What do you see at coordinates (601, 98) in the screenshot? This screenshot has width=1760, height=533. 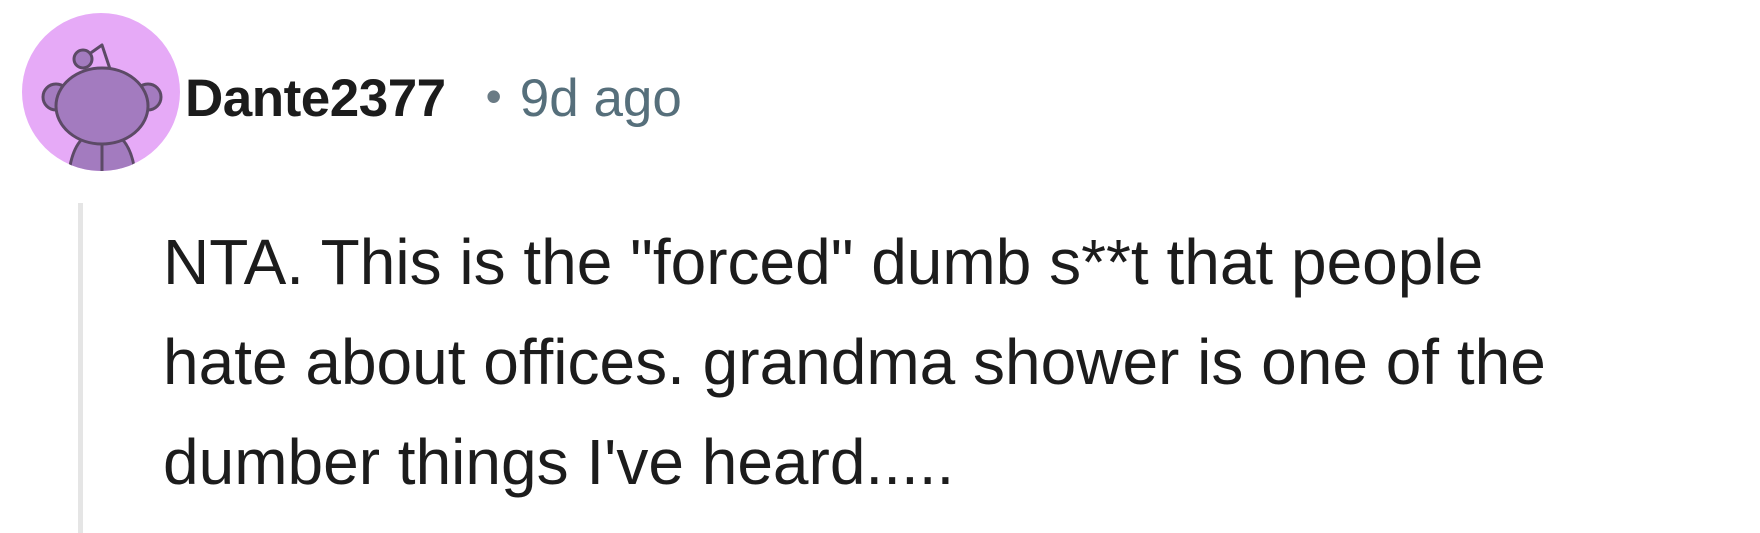 I see `comment-timestamp: 9d ago` at bounding box center [601, 98].